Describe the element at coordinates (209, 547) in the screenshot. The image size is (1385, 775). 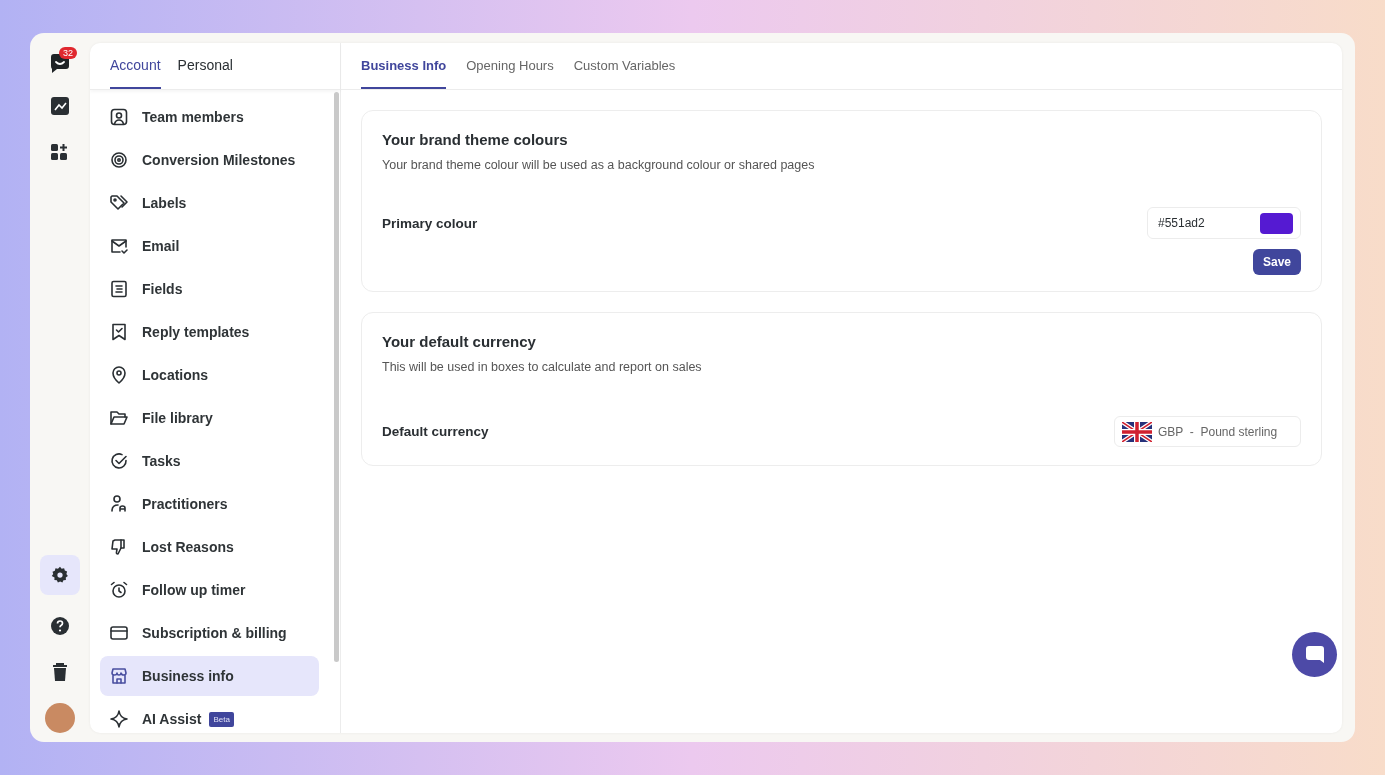
I see `sidebar-item: Lost Reasons` at that location.